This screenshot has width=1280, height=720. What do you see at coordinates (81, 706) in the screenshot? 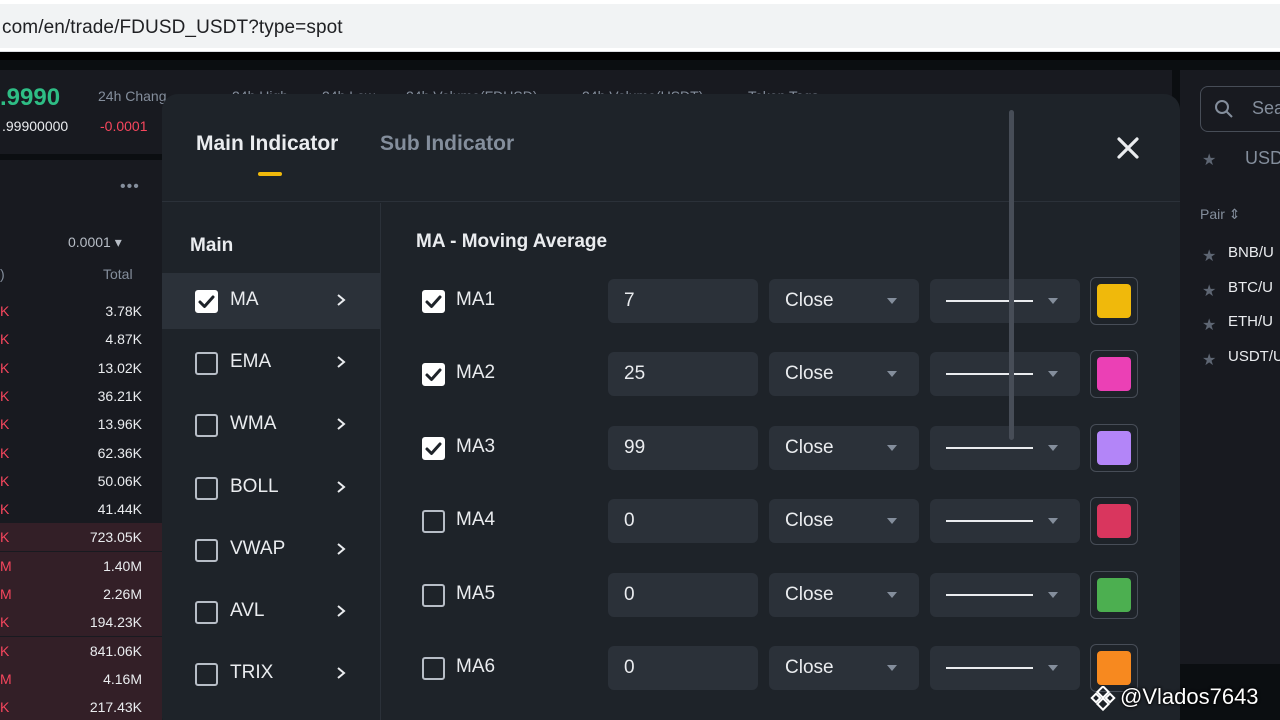
I see `orderbook-row: K 217.43K` at bounding box center [81, 706].